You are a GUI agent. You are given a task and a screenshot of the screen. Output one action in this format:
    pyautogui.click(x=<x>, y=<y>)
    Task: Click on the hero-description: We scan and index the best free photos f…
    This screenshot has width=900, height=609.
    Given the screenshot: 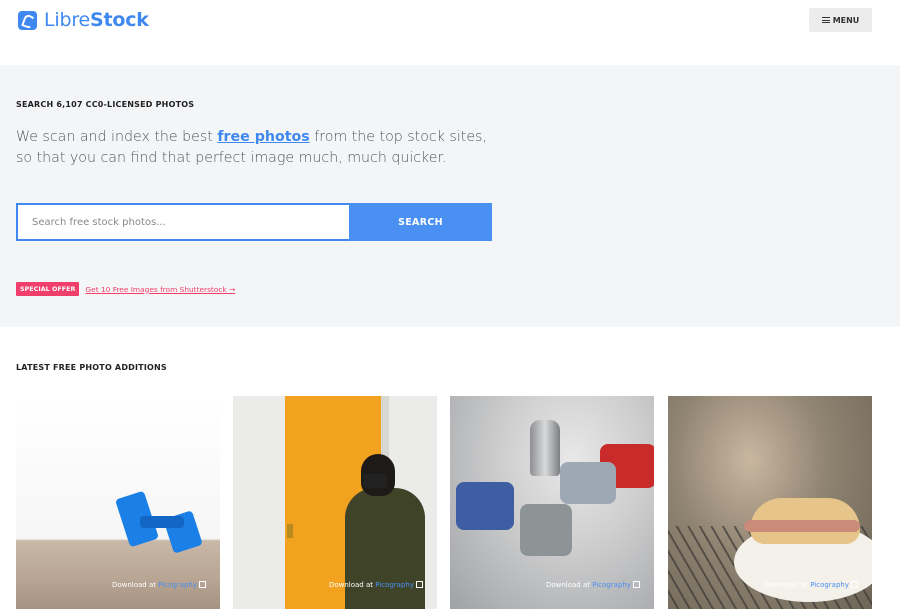 What is the action you would take?
    pyautogui.click(x=251, y=147)
    